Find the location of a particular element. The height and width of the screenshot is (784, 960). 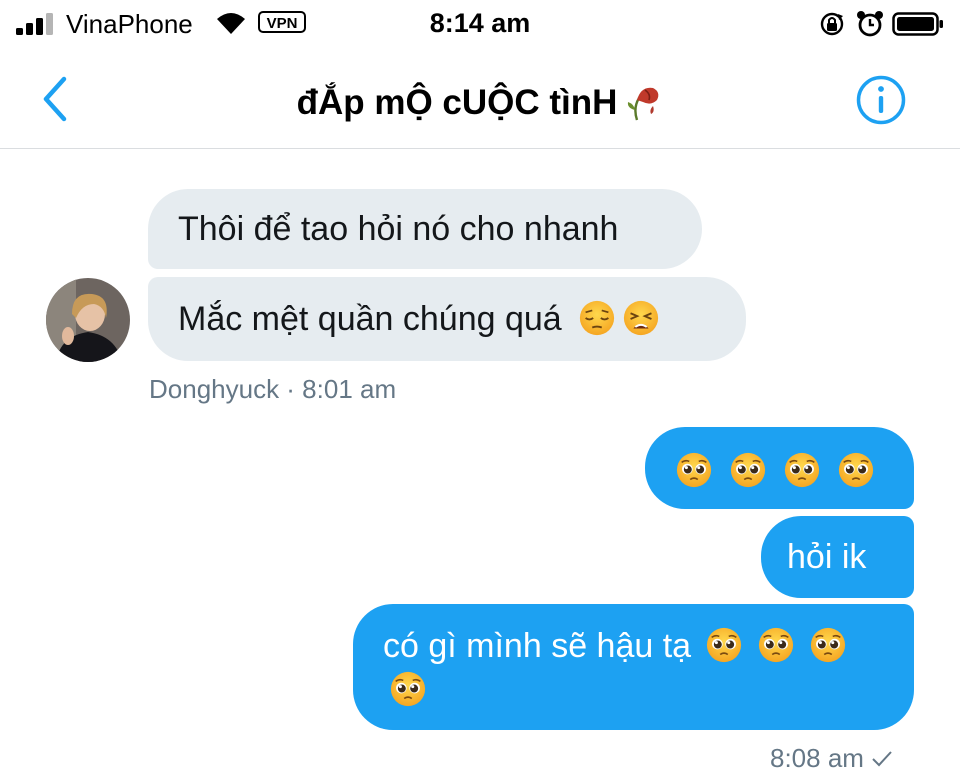

message-bubble-outgoing is located at coordinates (779, 468).